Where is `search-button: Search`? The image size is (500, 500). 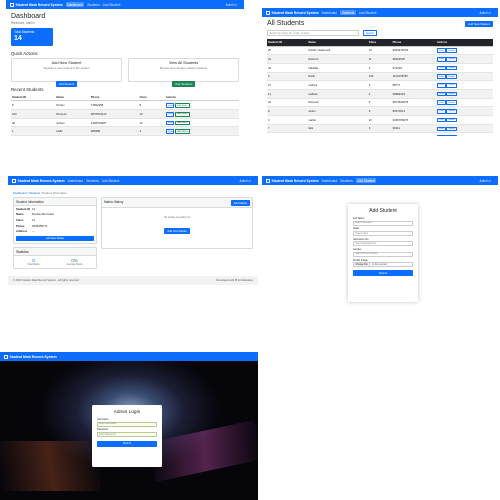
search-button: Search is located at coordinates (370, 33).